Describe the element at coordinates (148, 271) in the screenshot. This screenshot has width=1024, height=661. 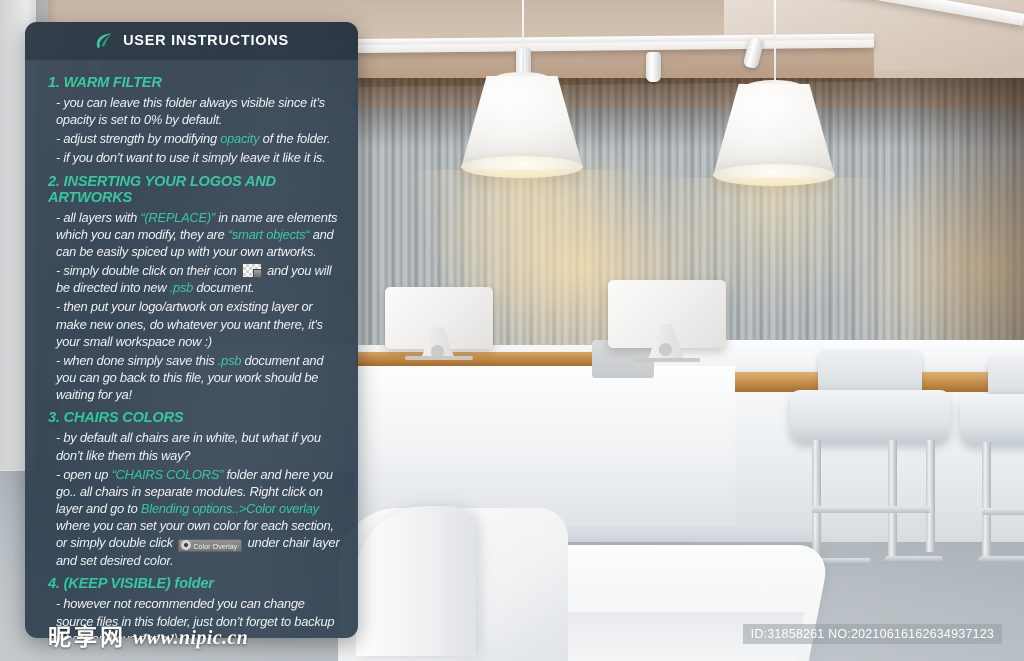
I see `body-text: - simply double click on their icon` at that location.